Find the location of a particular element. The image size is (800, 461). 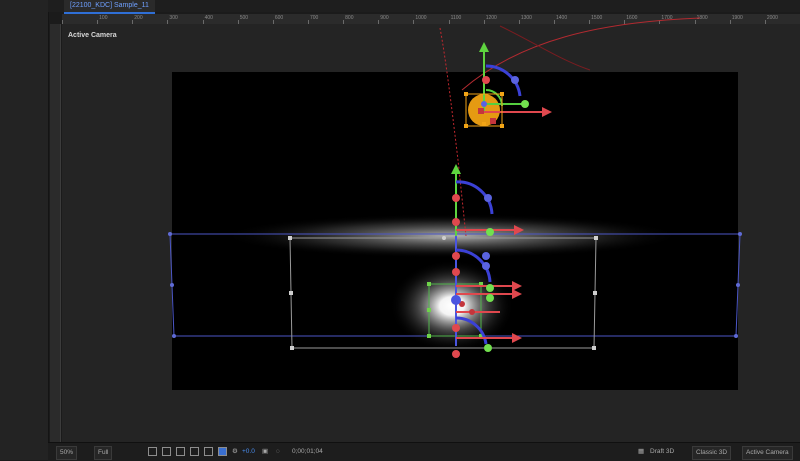

region-of-interest-icon is located at coordinates (152, 452).